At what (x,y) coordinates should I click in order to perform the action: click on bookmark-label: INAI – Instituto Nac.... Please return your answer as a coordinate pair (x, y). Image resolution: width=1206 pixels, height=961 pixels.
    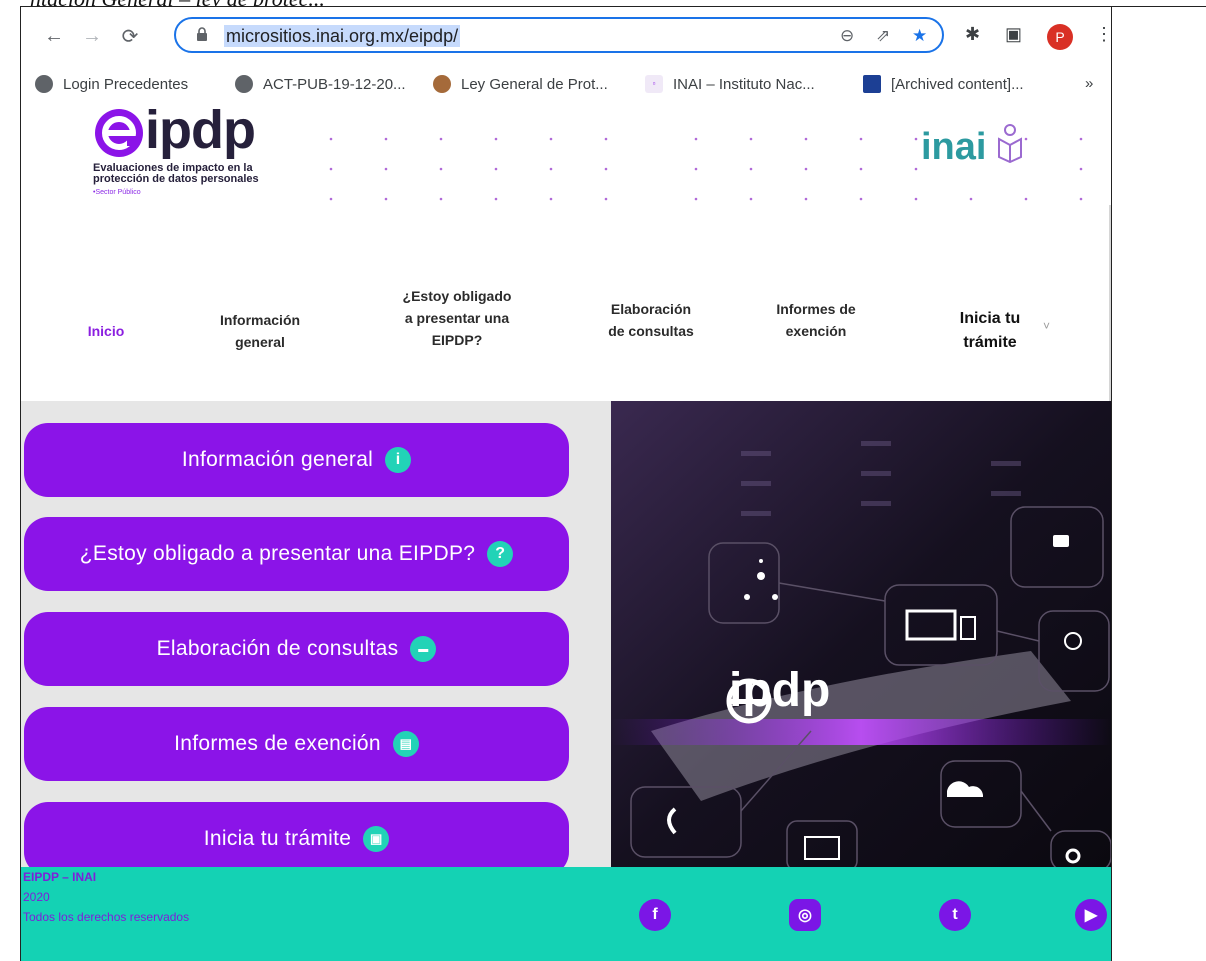
    Looking at the image, I should click on (744, 84).